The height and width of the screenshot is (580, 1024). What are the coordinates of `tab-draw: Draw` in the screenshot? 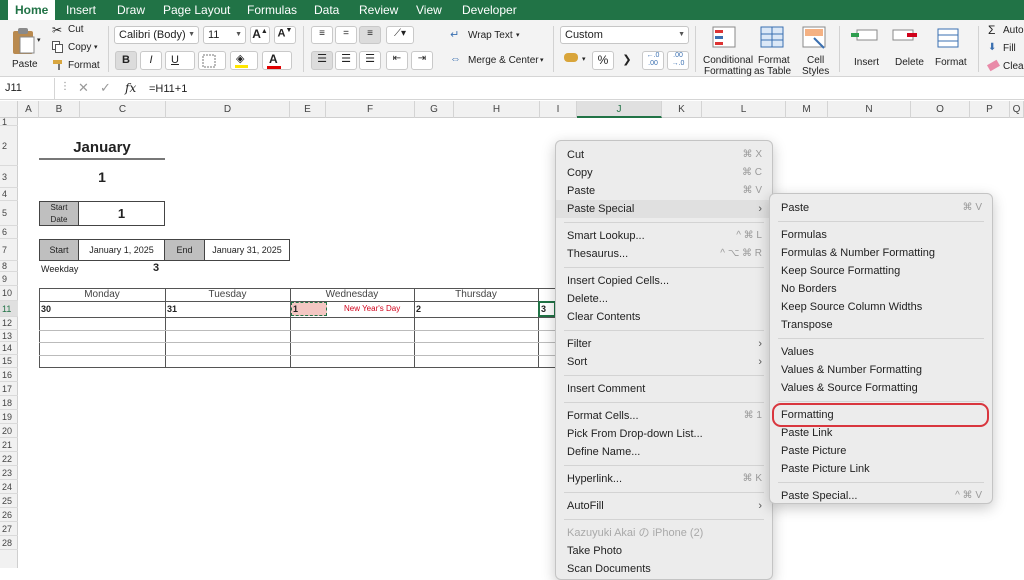 It's located at (131, 10).